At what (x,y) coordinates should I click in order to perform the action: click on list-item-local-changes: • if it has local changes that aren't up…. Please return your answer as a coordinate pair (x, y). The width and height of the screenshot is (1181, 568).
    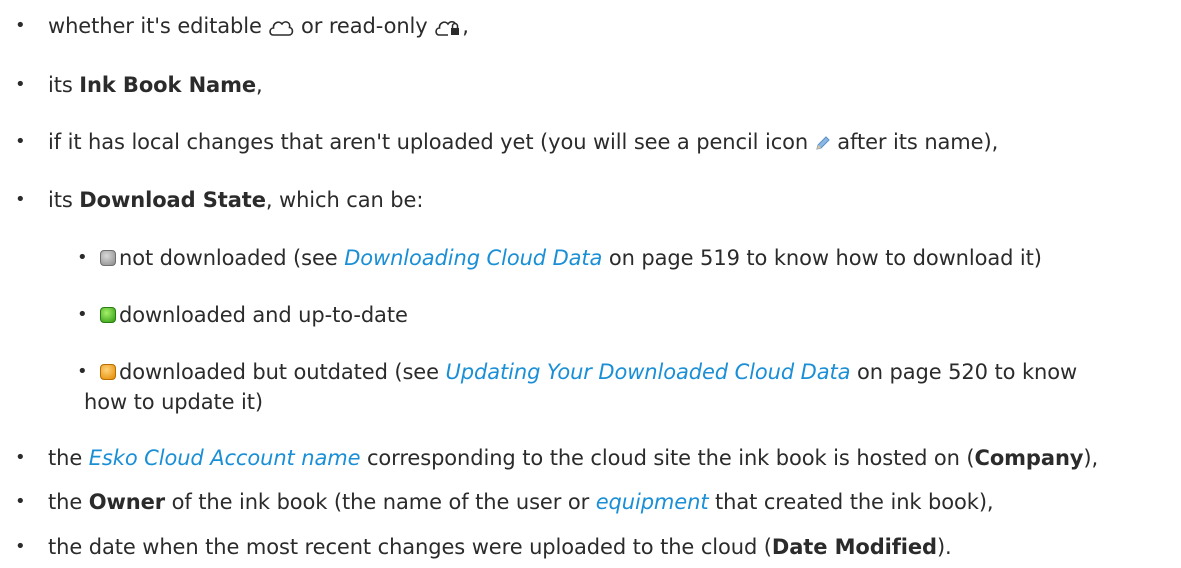
    Looking at the image, I should click on (507, 142).